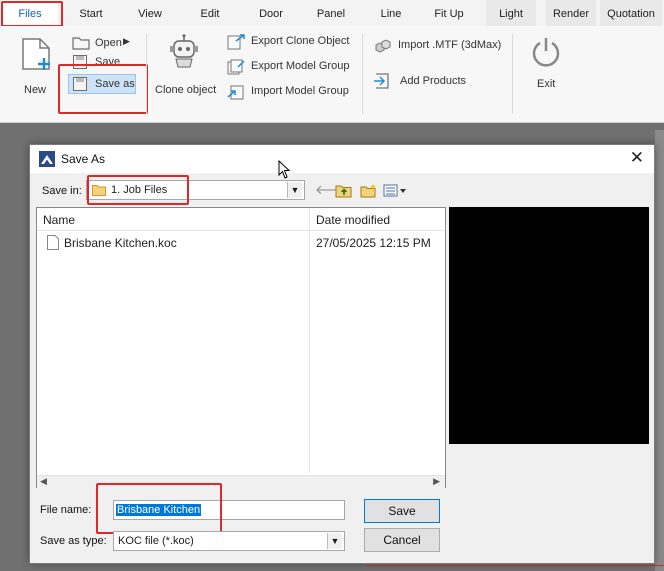  Describe the element at coordinates (210, 13) in the screenshot. I see `menu-edit: Edit` at that location.